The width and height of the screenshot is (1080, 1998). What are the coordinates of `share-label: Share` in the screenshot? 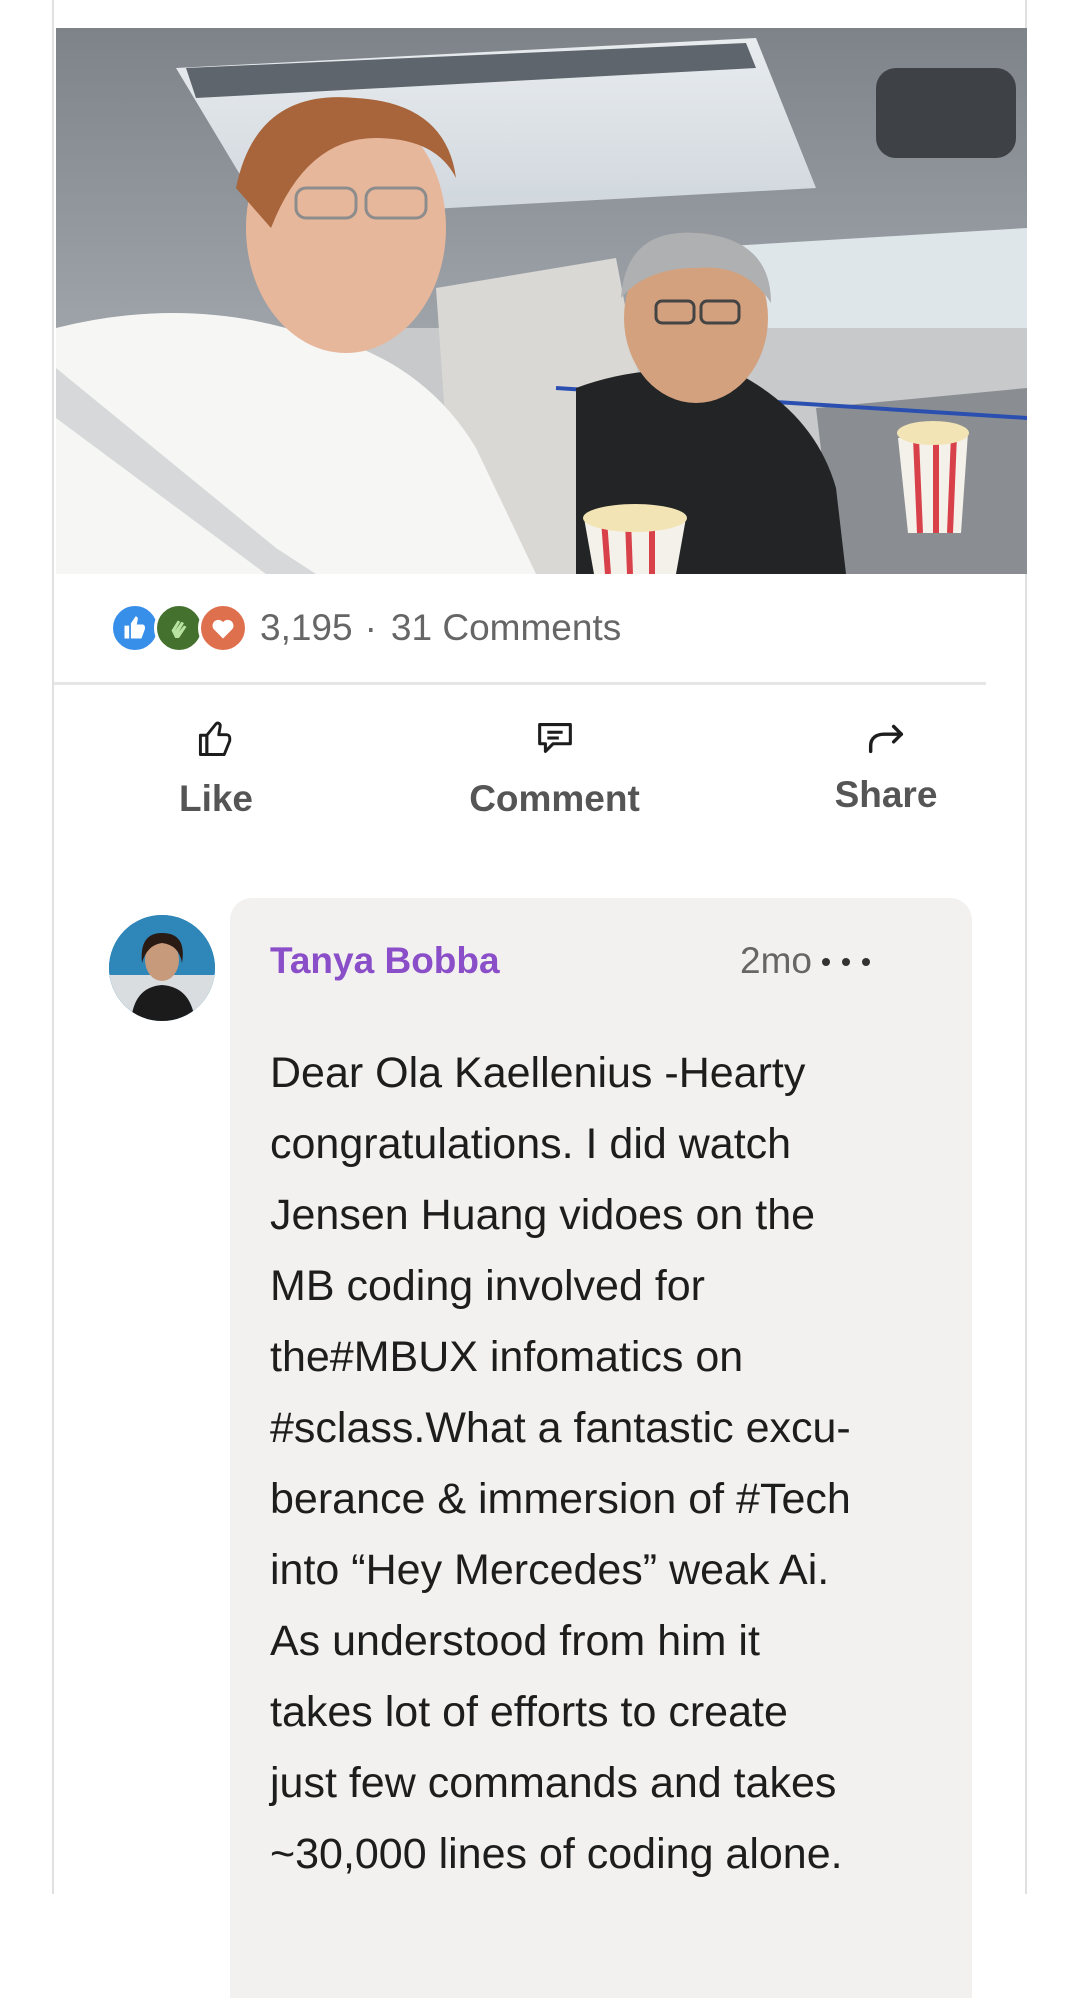 It's located at (886, 794).